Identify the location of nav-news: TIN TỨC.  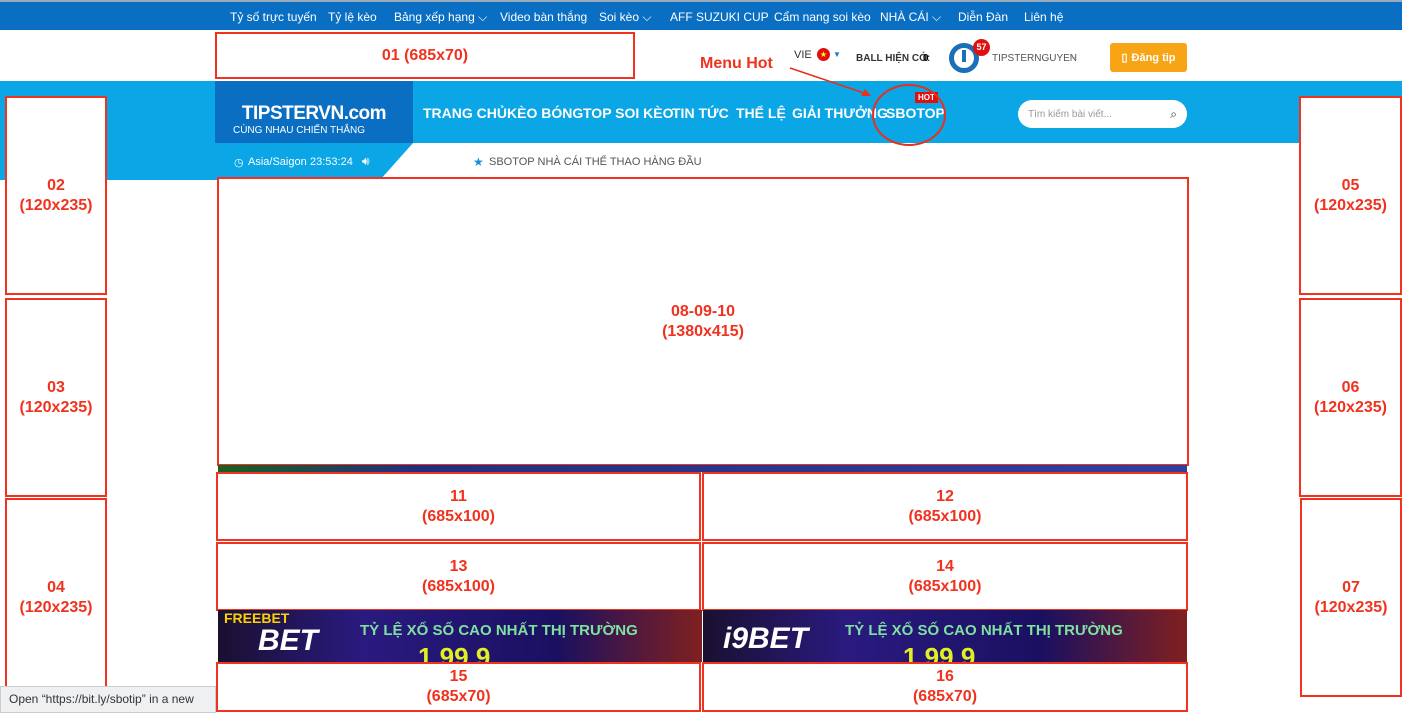
(700, 113).